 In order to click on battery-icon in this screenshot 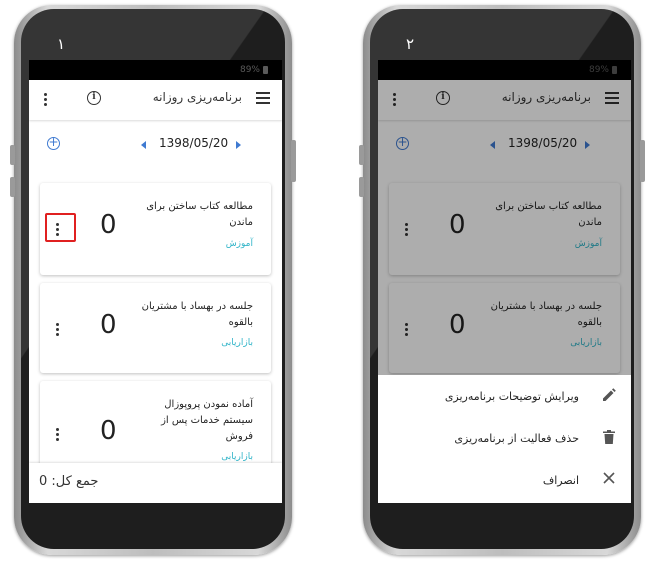, I will do `click(265, 70)`.